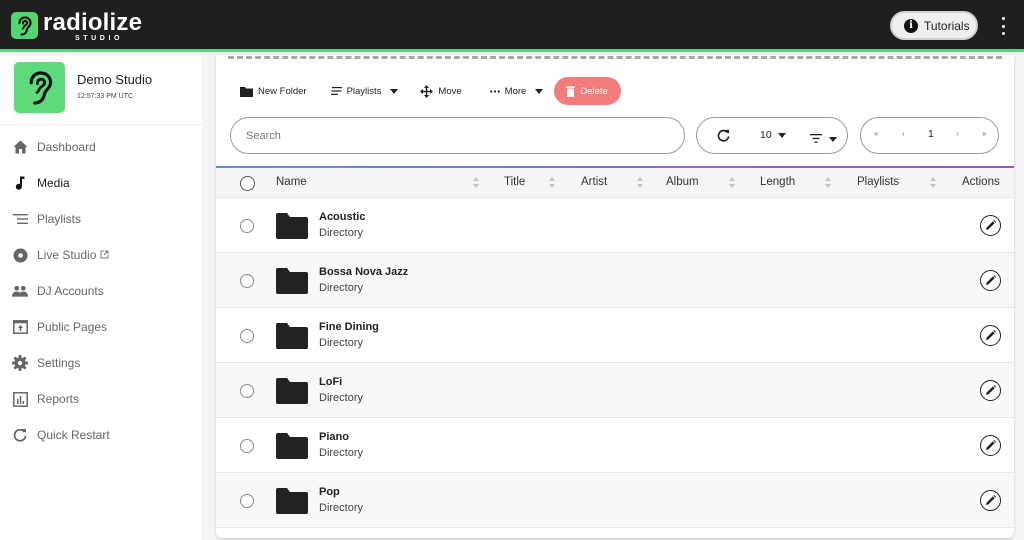 The image size is (1024, 540). Describe the element at coordinates (53, 183) in the screenshot. I see `sidebar-item-label: Media` at that location.